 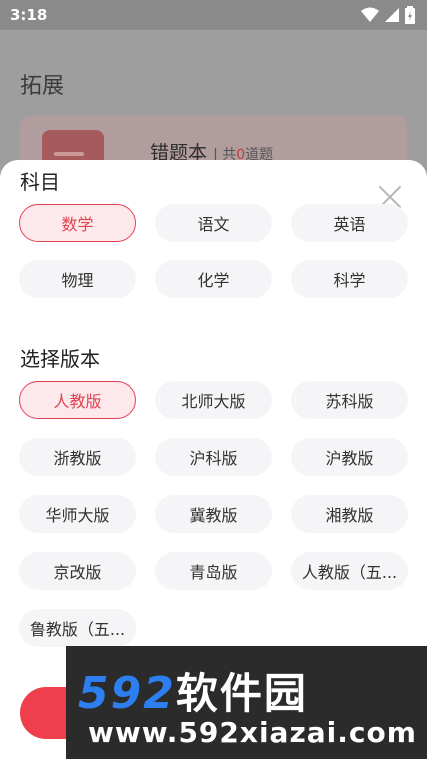 I want to click on edition-chip: 北师大版, so click(x=213, y=400).